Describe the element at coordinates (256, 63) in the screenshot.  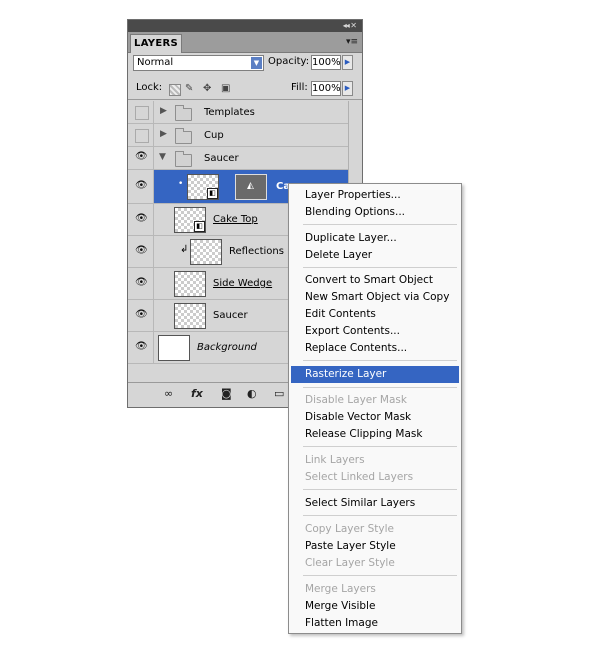
I see `chevron-down-icon: ▼` at that location.